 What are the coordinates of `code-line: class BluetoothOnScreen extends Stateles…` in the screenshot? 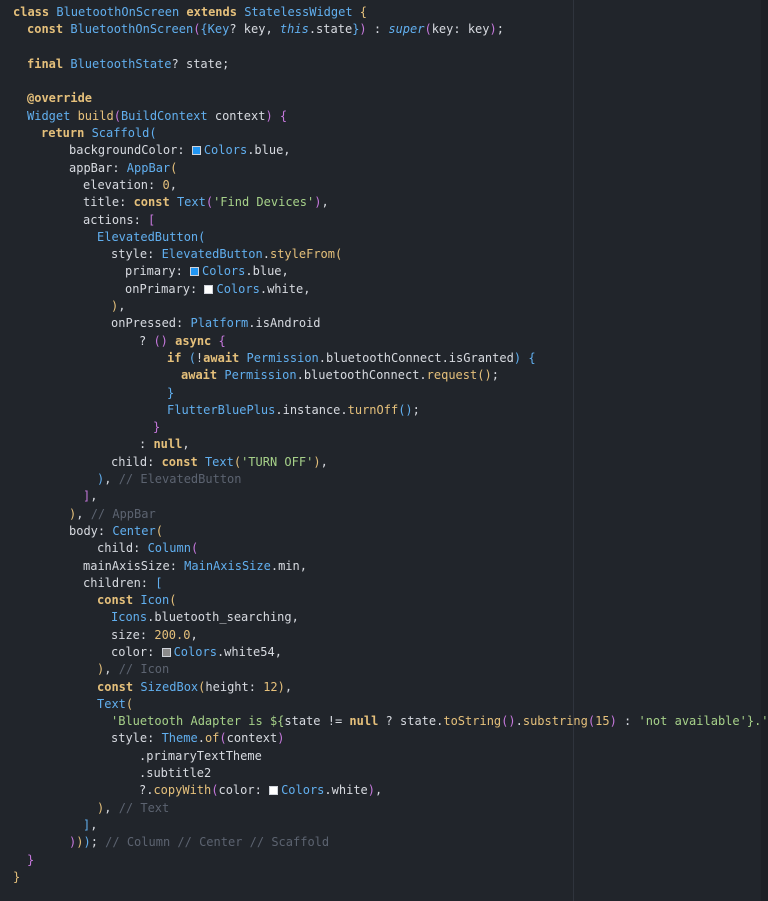 It's located at (384, 12).